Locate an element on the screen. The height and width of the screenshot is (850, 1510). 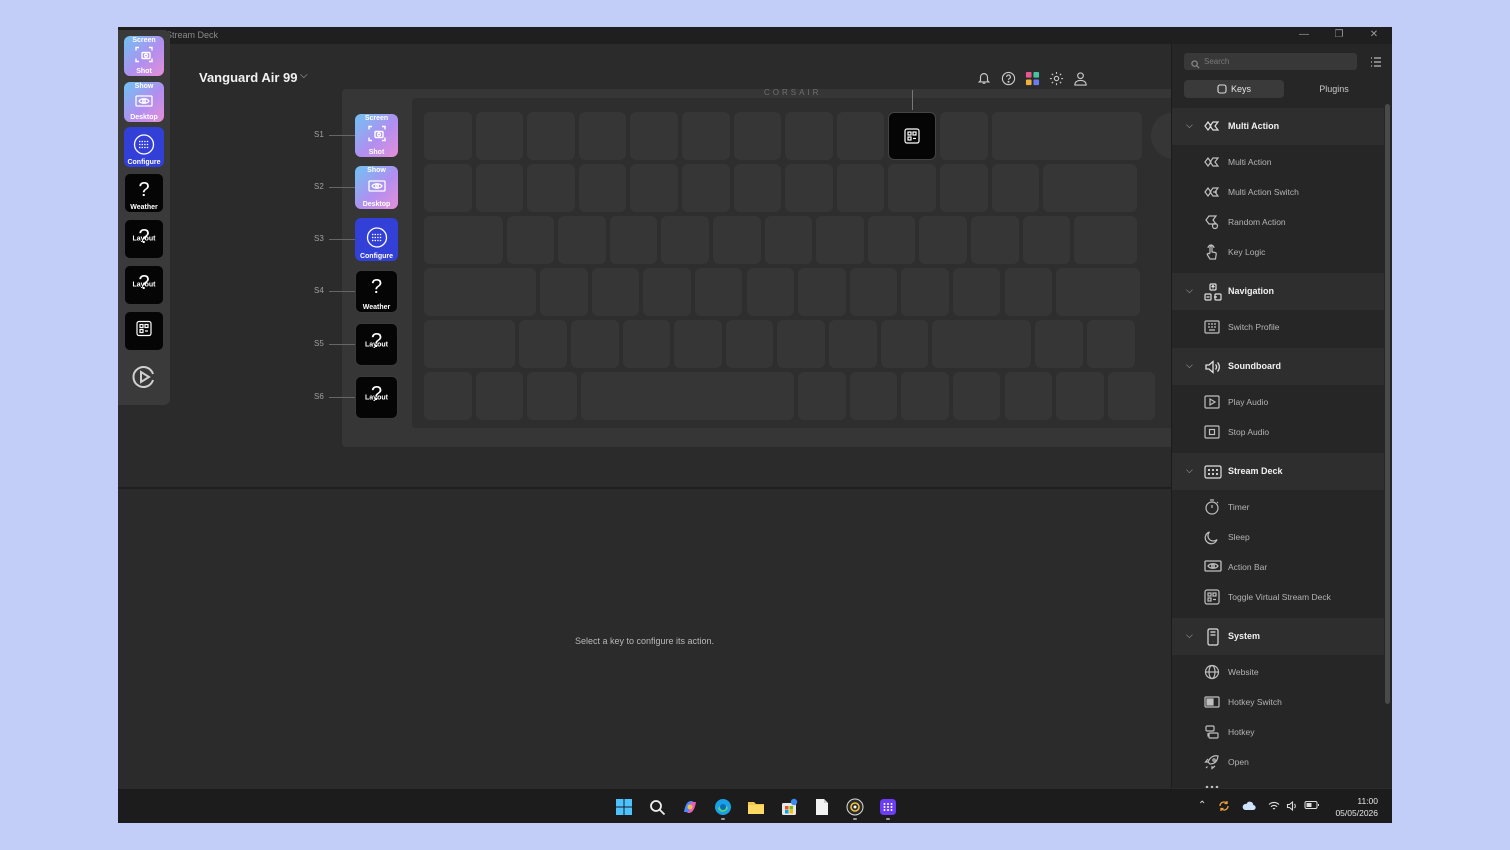
settings-icon is located at coordinates (1056, 78).